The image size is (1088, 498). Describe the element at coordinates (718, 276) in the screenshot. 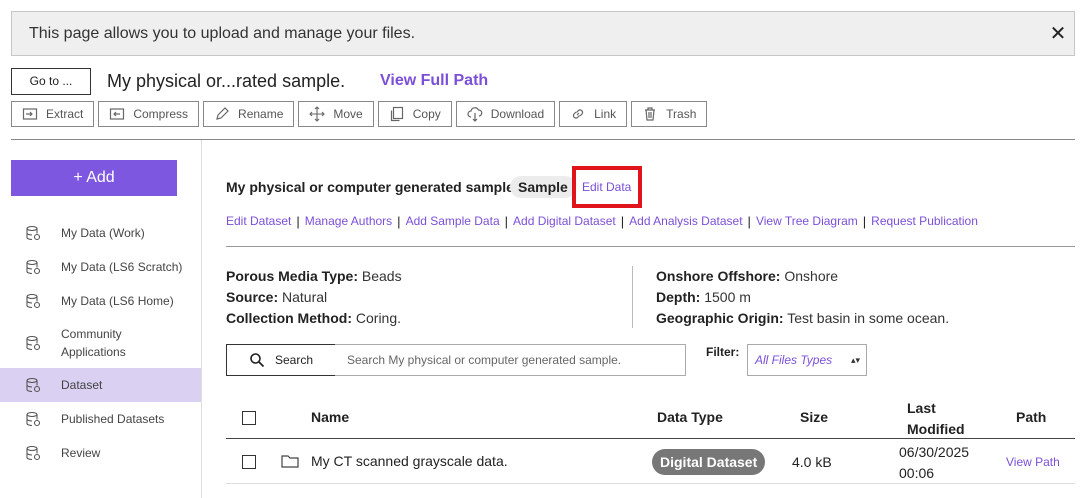

I see `meta-key: Onshore Offshore:` at that location.